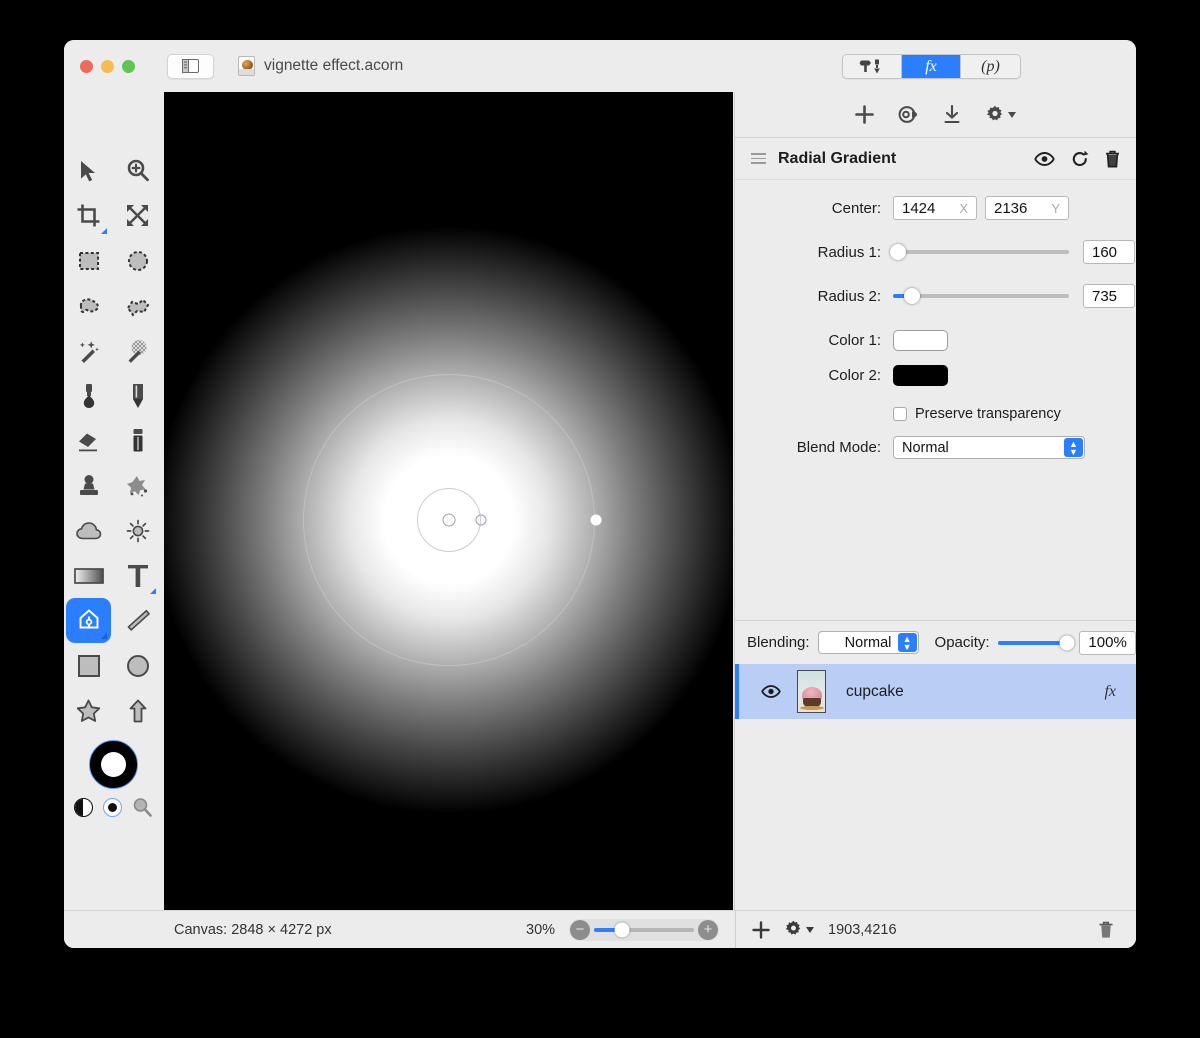 This screenshot has height=1038, width=1200. Describe the element at coordinates (88, 440) in the screenshot. I see `eraser-tool` at that location.